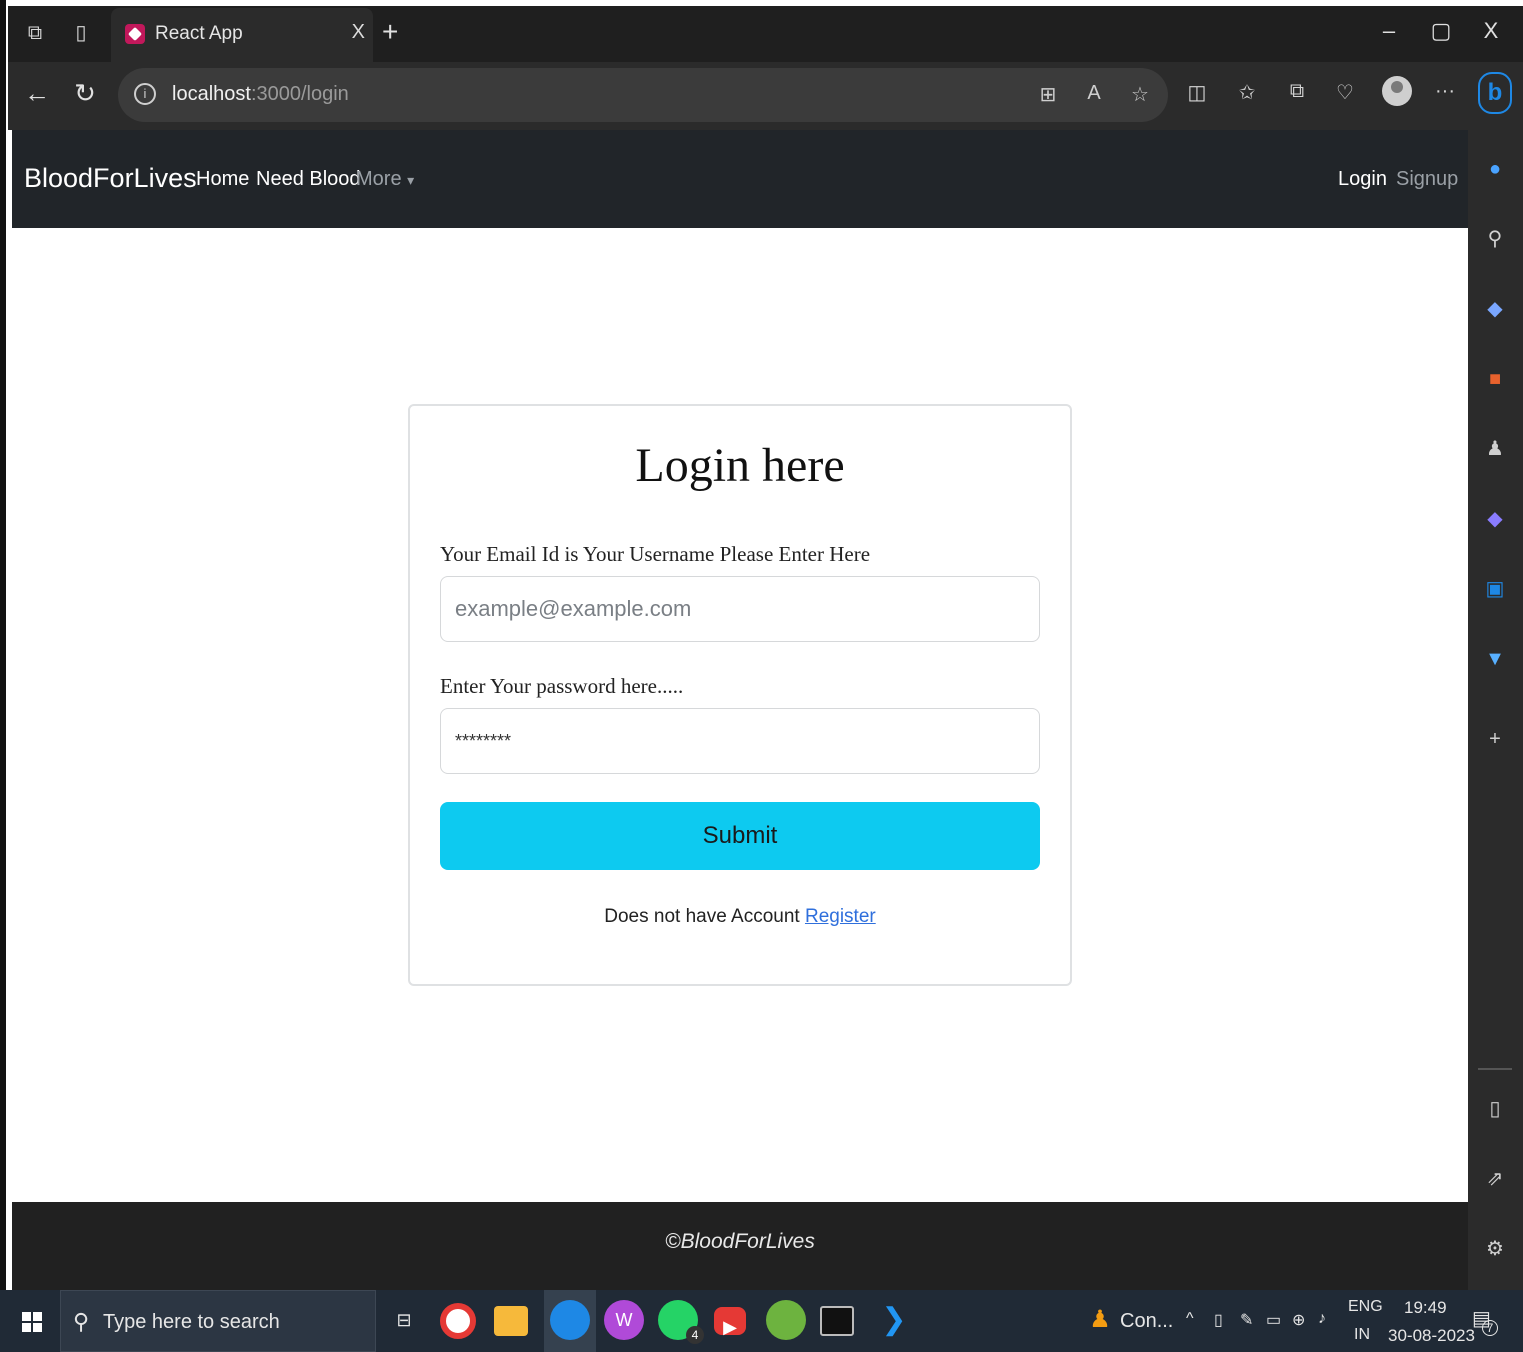 The image size is (1523, 1352). What do you see at coordinates (1048, 94) in the screenshot?
I see `reader-mode-icon: ⊞` at bounding box center [1048, 94].